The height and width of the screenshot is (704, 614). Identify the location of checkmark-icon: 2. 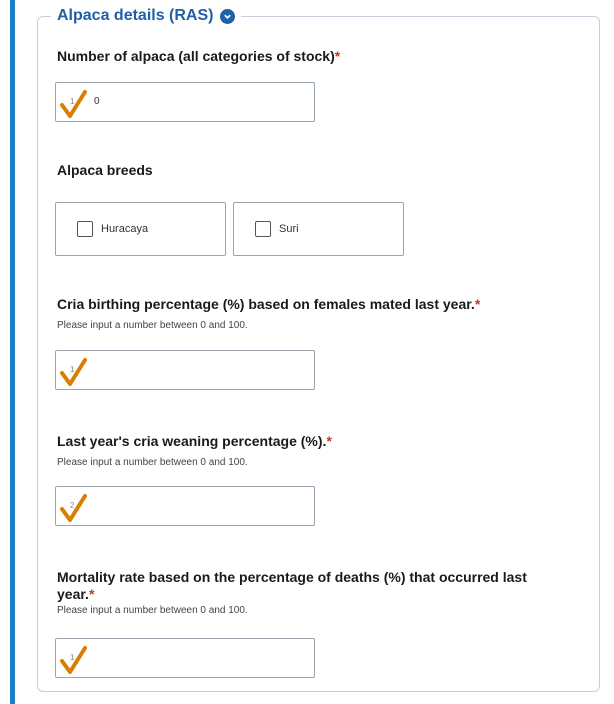
(73, 508).